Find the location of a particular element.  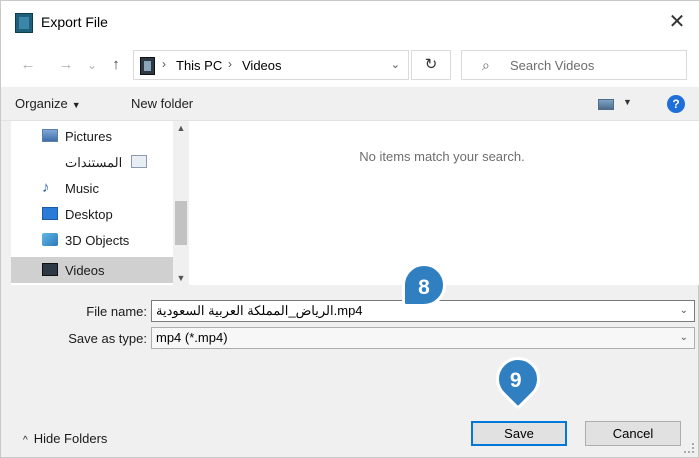

new-folder-button: New folder is located at coordinates (162, 103).